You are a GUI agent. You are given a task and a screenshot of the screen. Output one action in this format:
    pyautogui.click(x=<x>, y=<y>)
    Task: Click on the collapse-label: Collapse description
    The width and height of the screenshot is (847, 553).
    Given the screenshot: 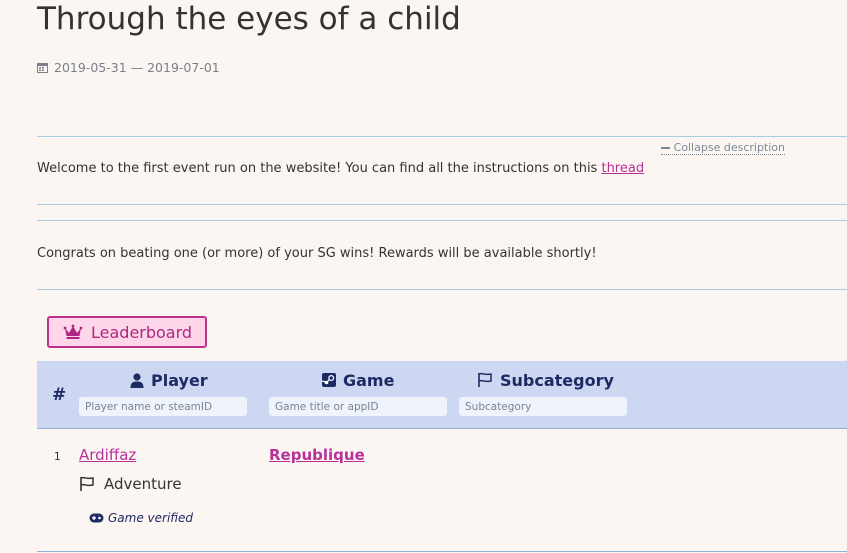 What is the action you would take?
    pyautogui.click(x=729, y=147)
    